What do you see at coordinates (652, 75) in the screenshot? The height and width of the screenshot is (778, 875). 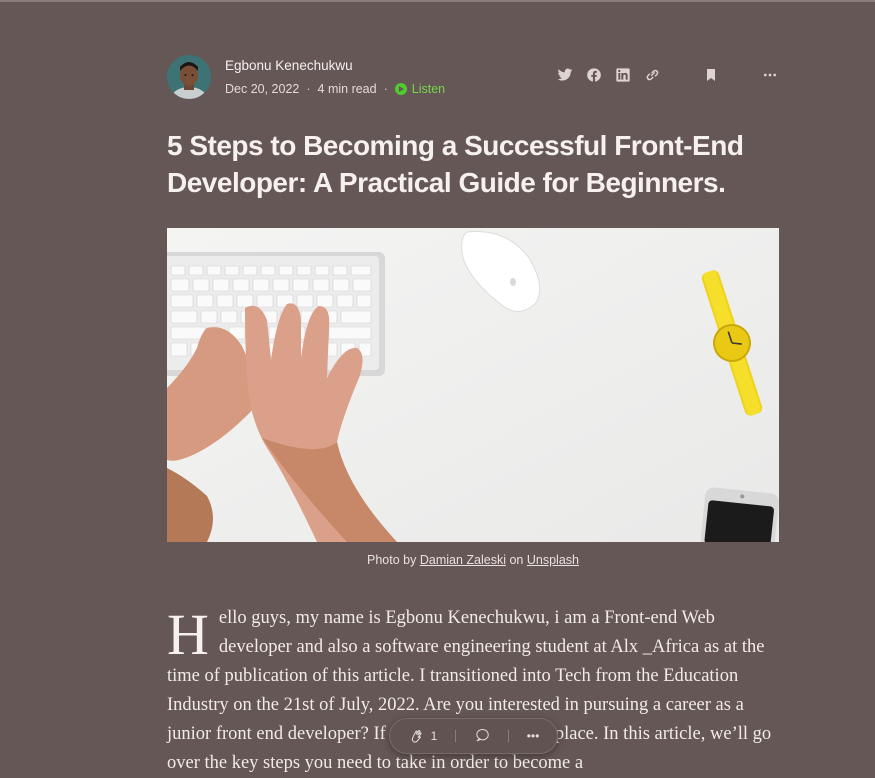 I see `link-icon` at bounding box center [652, 75].